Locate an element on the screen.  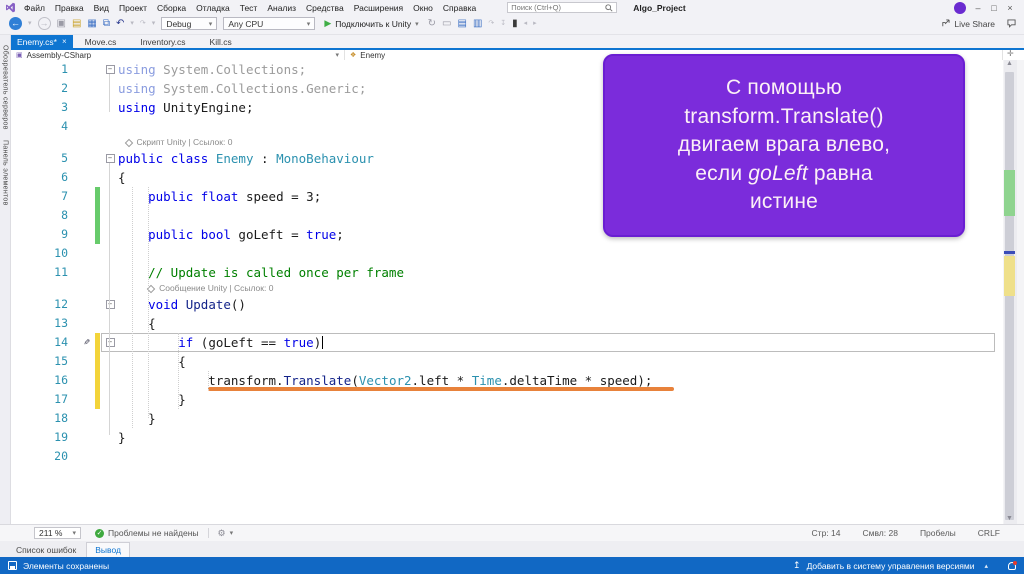
menu-item-Проект: Проект is located at coordinates (133, 8).